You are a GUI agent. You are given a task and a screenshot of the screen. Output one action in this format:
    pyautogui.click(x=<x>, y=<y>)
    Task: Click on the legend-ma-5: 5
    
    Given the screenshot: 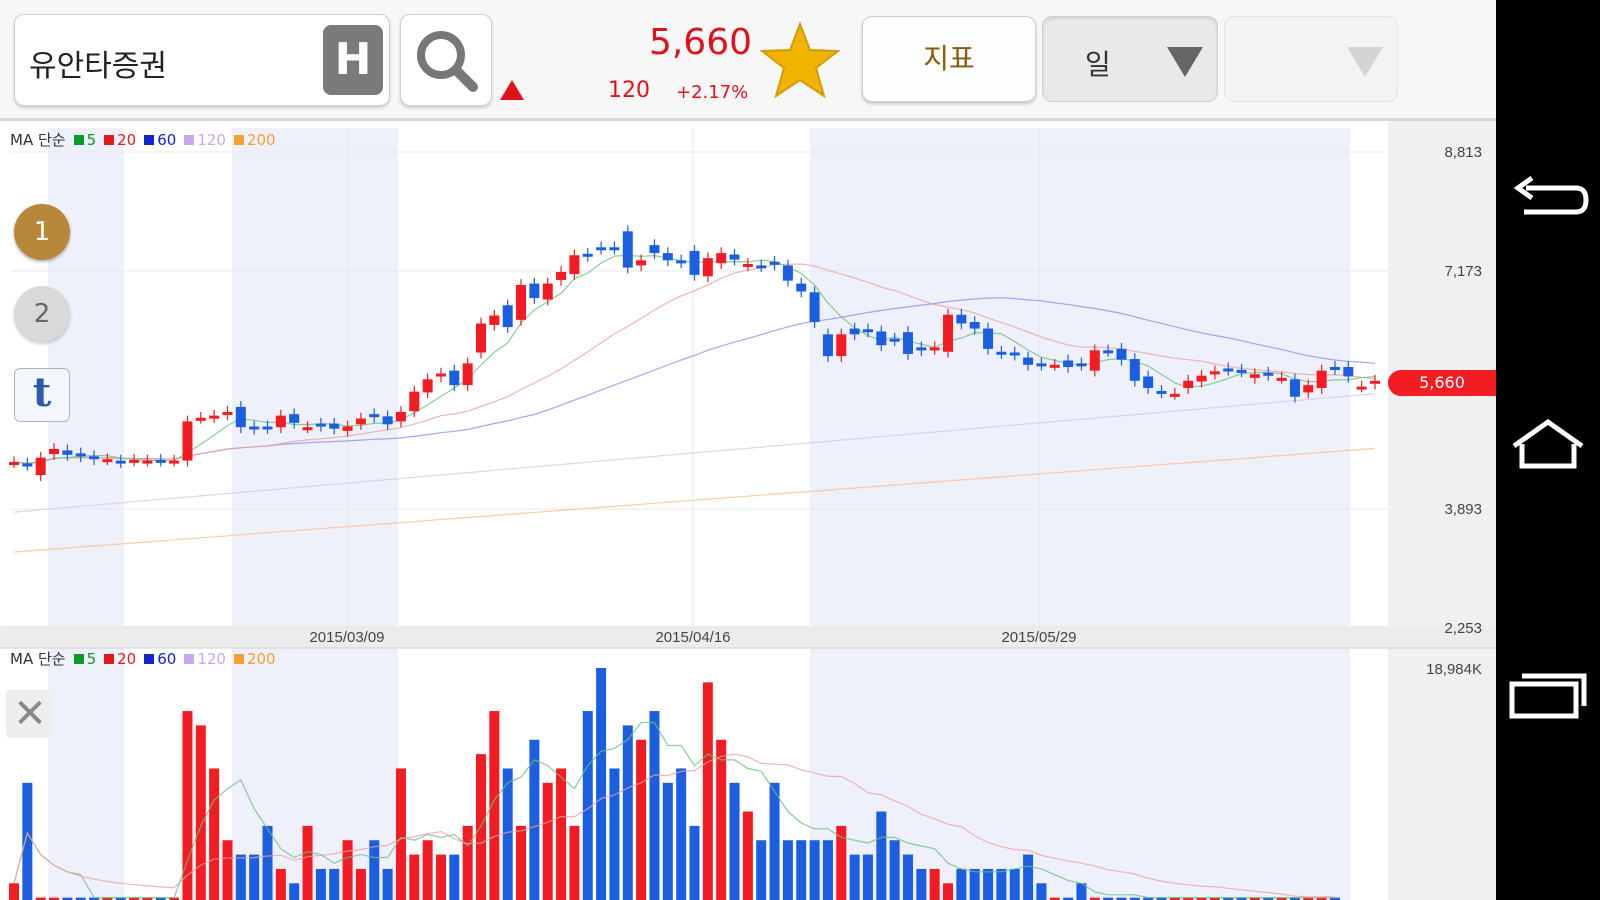 What is the action you would take?
    pyautogui.click(x=91, y=659)
    